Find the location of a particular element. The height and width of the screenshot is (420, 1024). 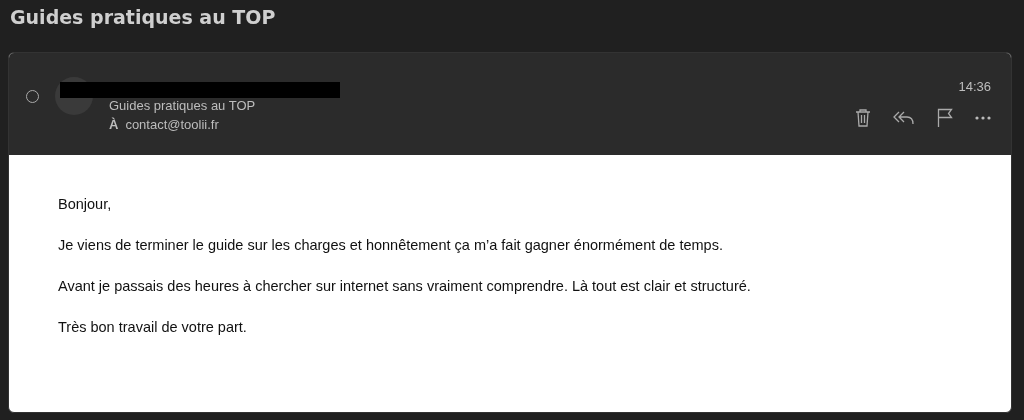

recipient-address: contact@toolii.fr is located at coordinates (172, 125).